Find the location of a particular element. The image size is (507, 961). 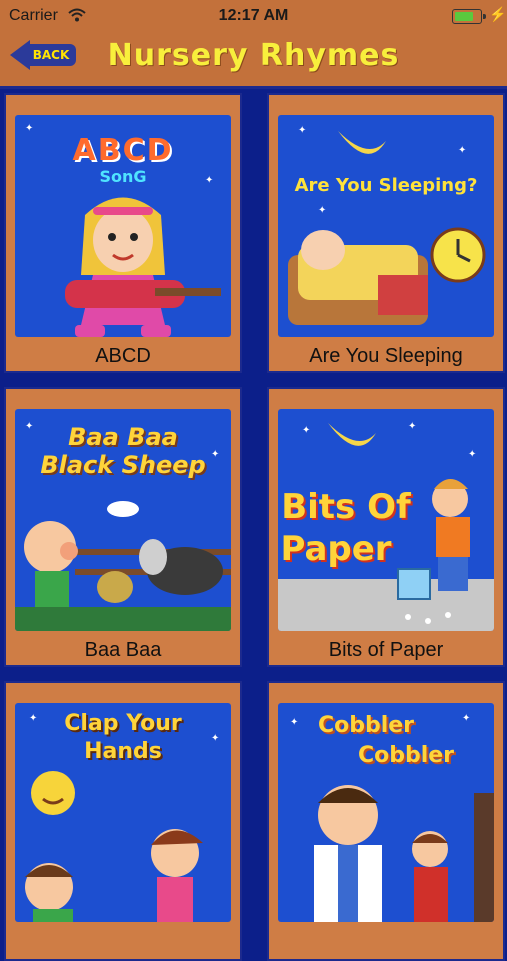

tile-caption: Baa Baa is located at coordinates (123, 650).